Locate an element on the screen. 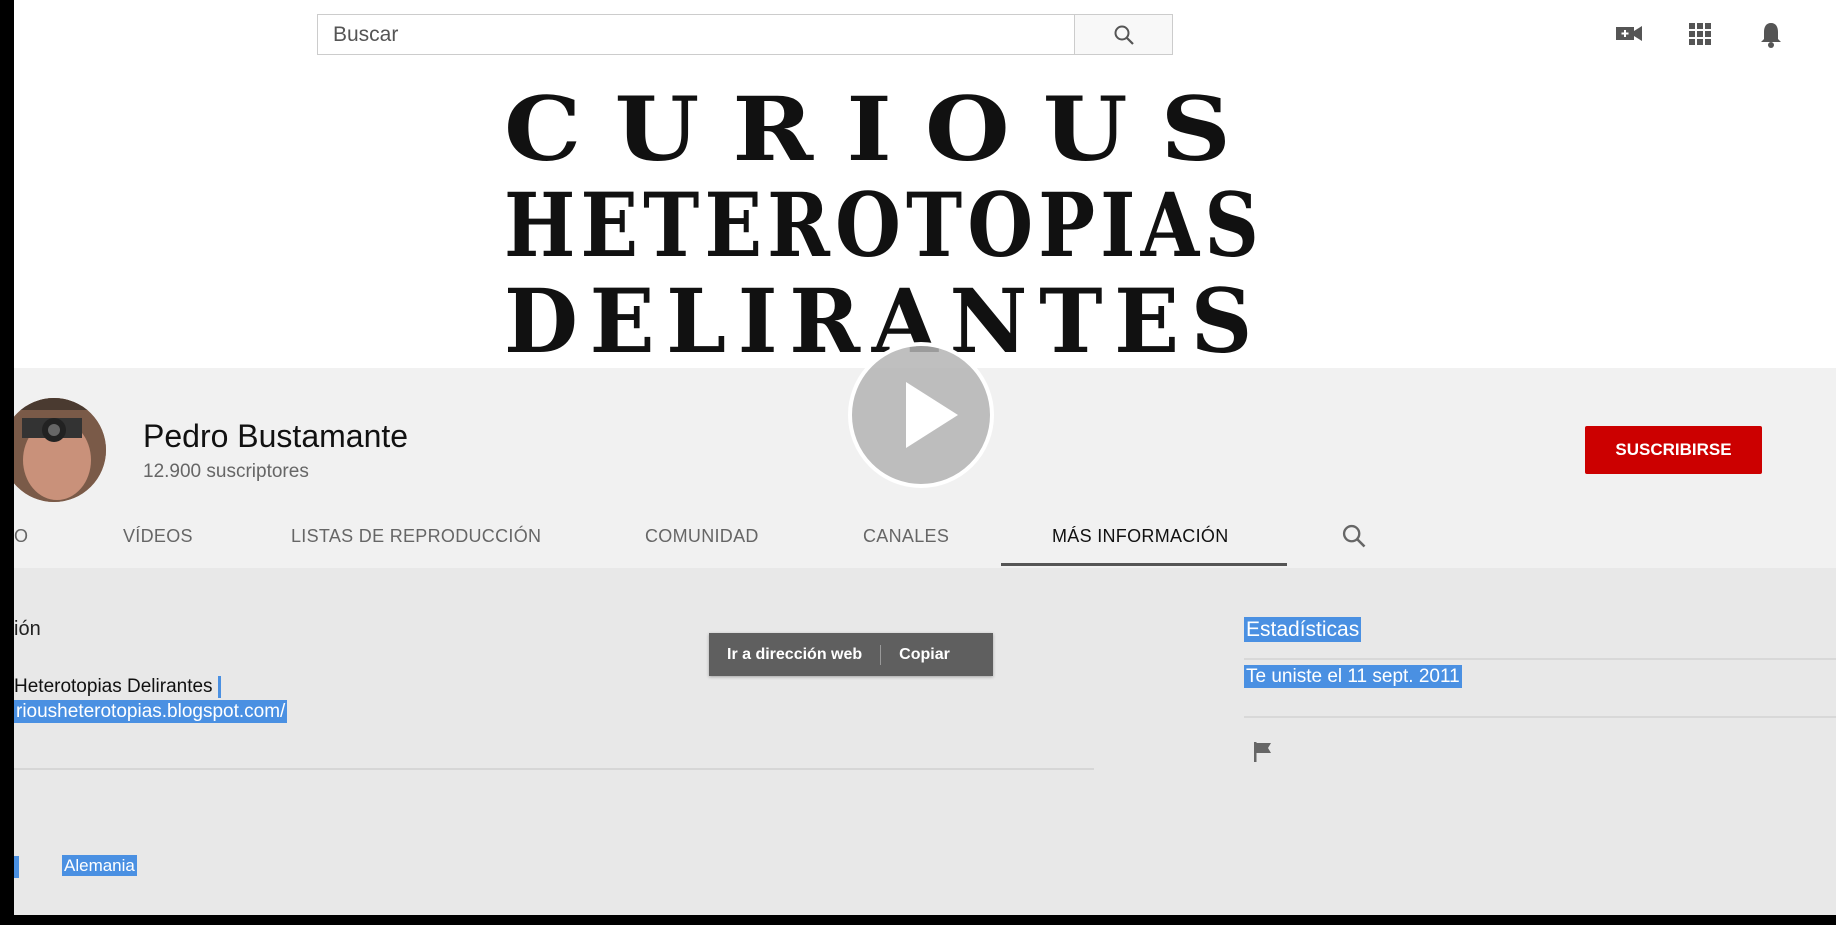  notifications-button is located at coordinates (1771, 35).